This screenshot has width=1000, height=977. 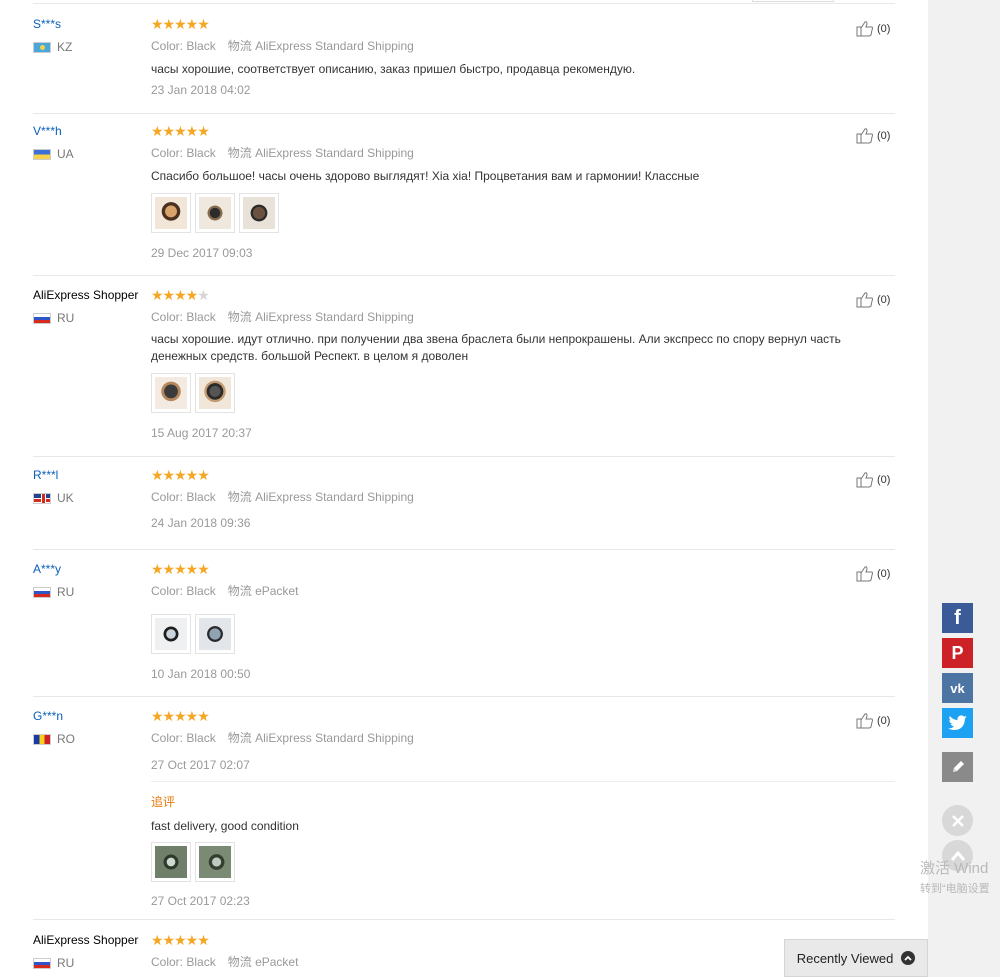 What do you see at coordinates (955, 889) in the screenshot?
I see `activation-watermark-subtitle: 转到“电脑设置` at bounding box center [955, 889].